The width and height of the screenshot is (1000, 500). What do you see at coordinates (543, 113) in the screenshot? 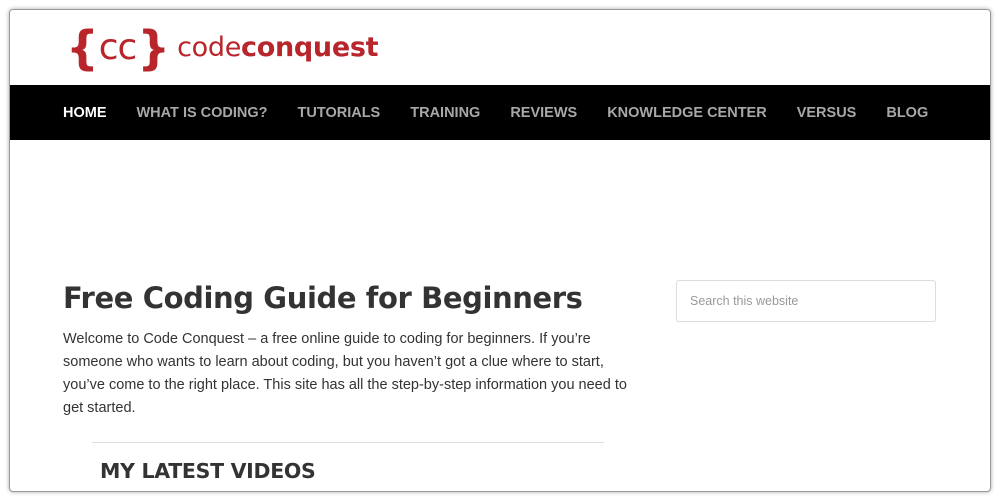
I see `nav-item-reviews: REVIEWS` at bounding box center [543, 113].